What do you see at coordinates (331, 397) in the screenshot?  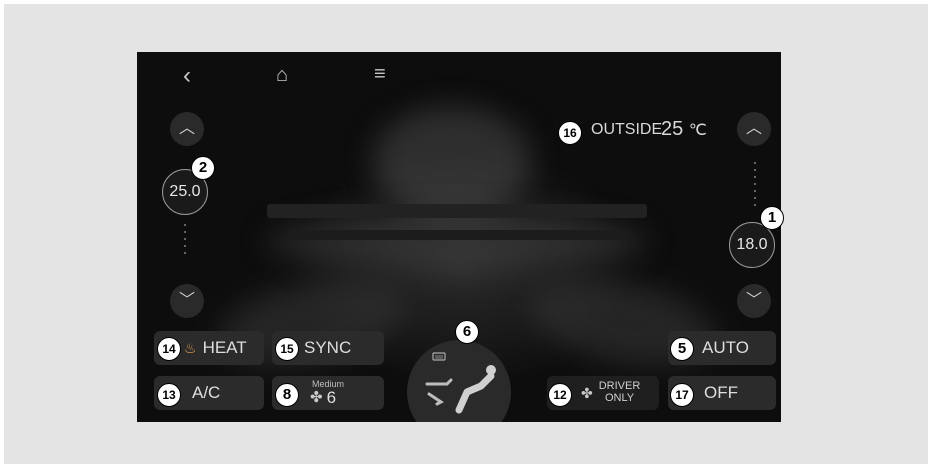 I see `fan-level-value: 6` at bounding box center [331, 397].